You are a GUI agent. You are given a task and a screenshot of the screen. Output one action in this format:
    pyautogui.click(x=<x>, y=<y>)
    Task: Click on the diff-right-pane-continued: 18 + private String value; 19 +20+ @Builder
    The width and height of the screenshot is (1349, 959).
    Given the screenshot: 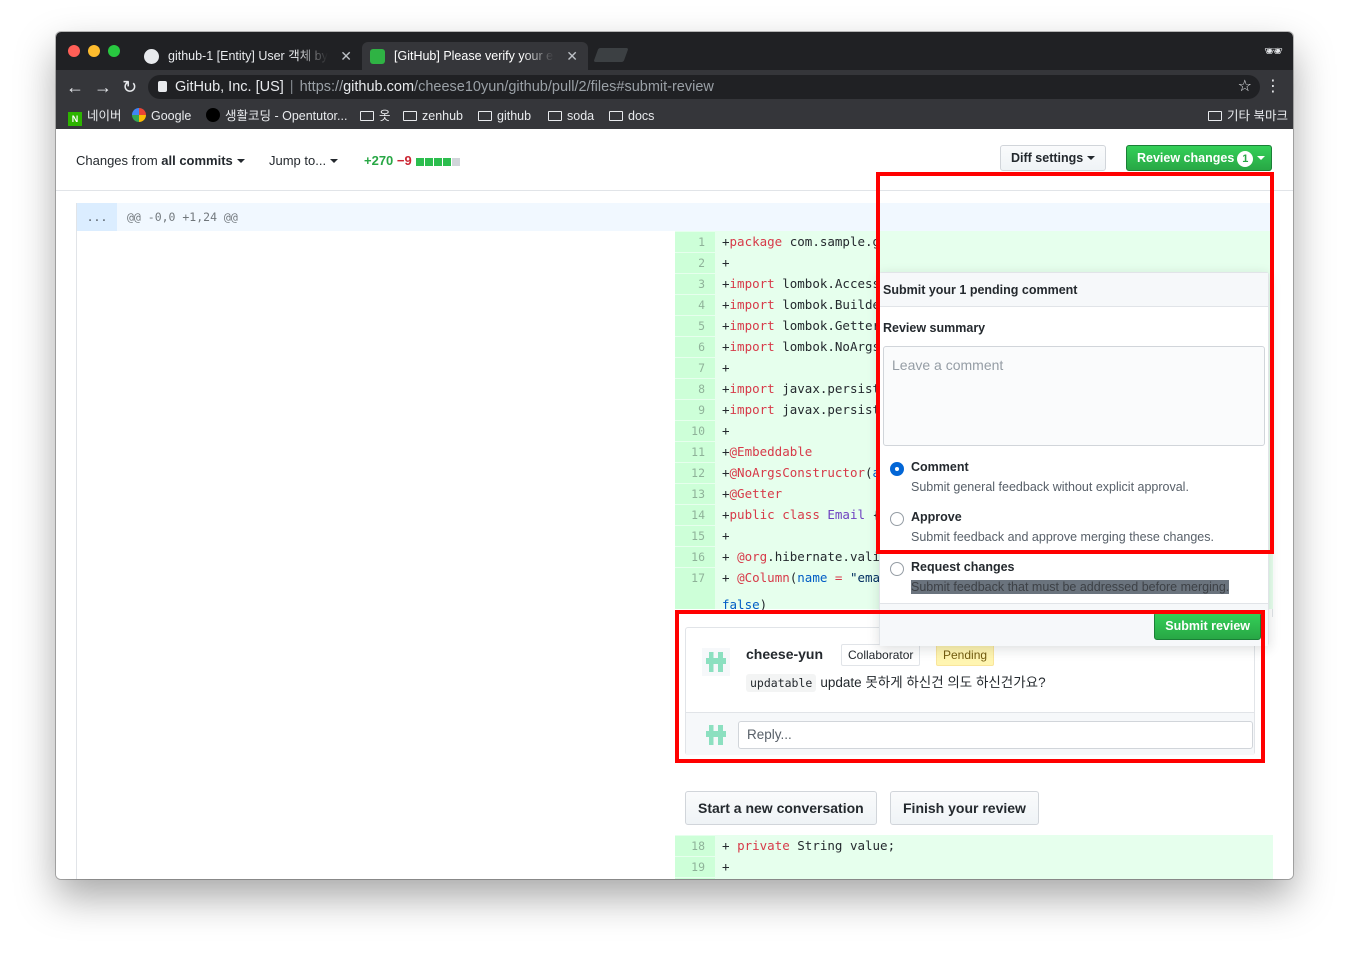 What is the action you would take?
    pyautogui.click(x=974, y=857)
    